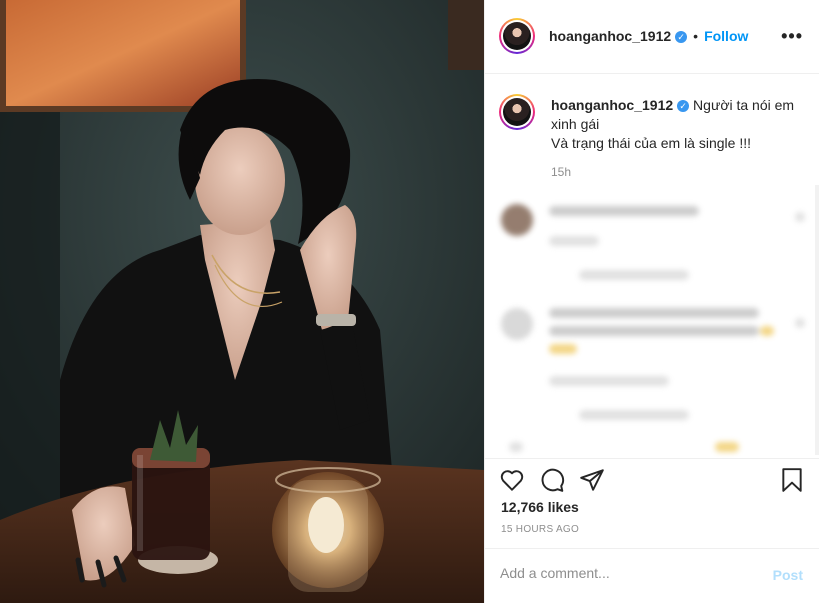 The width and height of the screenshot is (819, 603). What do you see at coordinates (726, 36) in the screenshot?
I see `follow-button: Follow` at bounding box center [726, 36].